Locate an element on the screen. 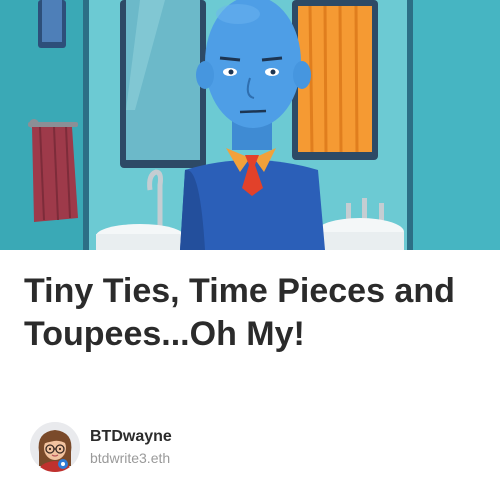  avatar is located at coordinates (55, 447).